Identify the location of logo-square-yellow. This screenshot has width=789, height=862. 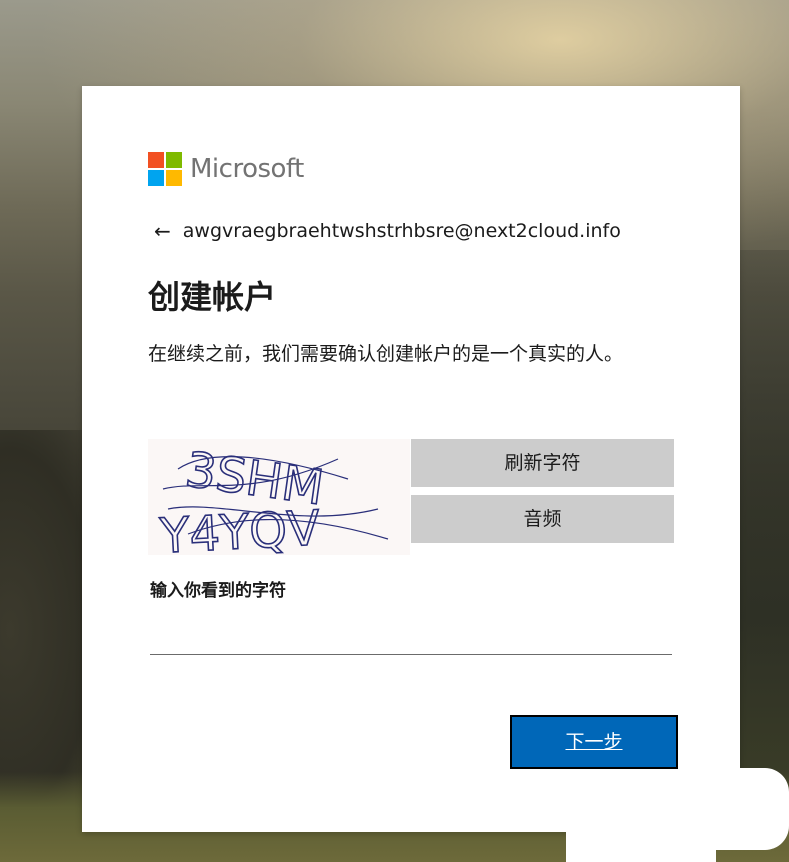
(174, 178).